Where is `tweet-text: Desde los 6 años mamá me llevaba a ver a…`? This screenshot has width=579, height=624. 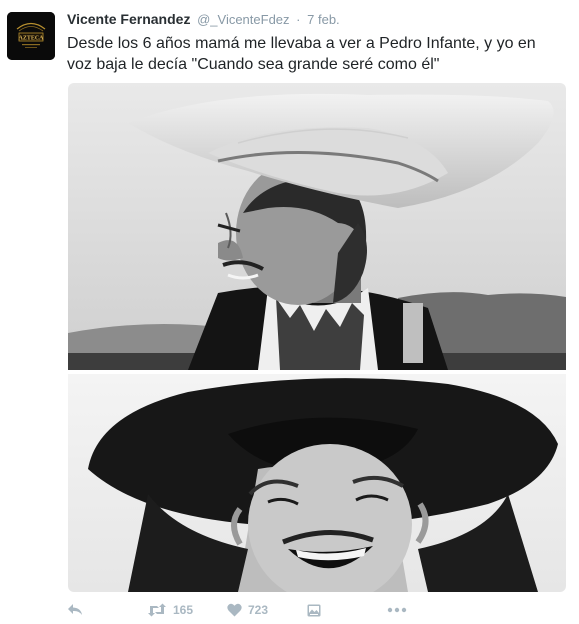
tweet-text: Desde los 6 años mamá me llevaba a ver a… is located at coordinates (301, 54).